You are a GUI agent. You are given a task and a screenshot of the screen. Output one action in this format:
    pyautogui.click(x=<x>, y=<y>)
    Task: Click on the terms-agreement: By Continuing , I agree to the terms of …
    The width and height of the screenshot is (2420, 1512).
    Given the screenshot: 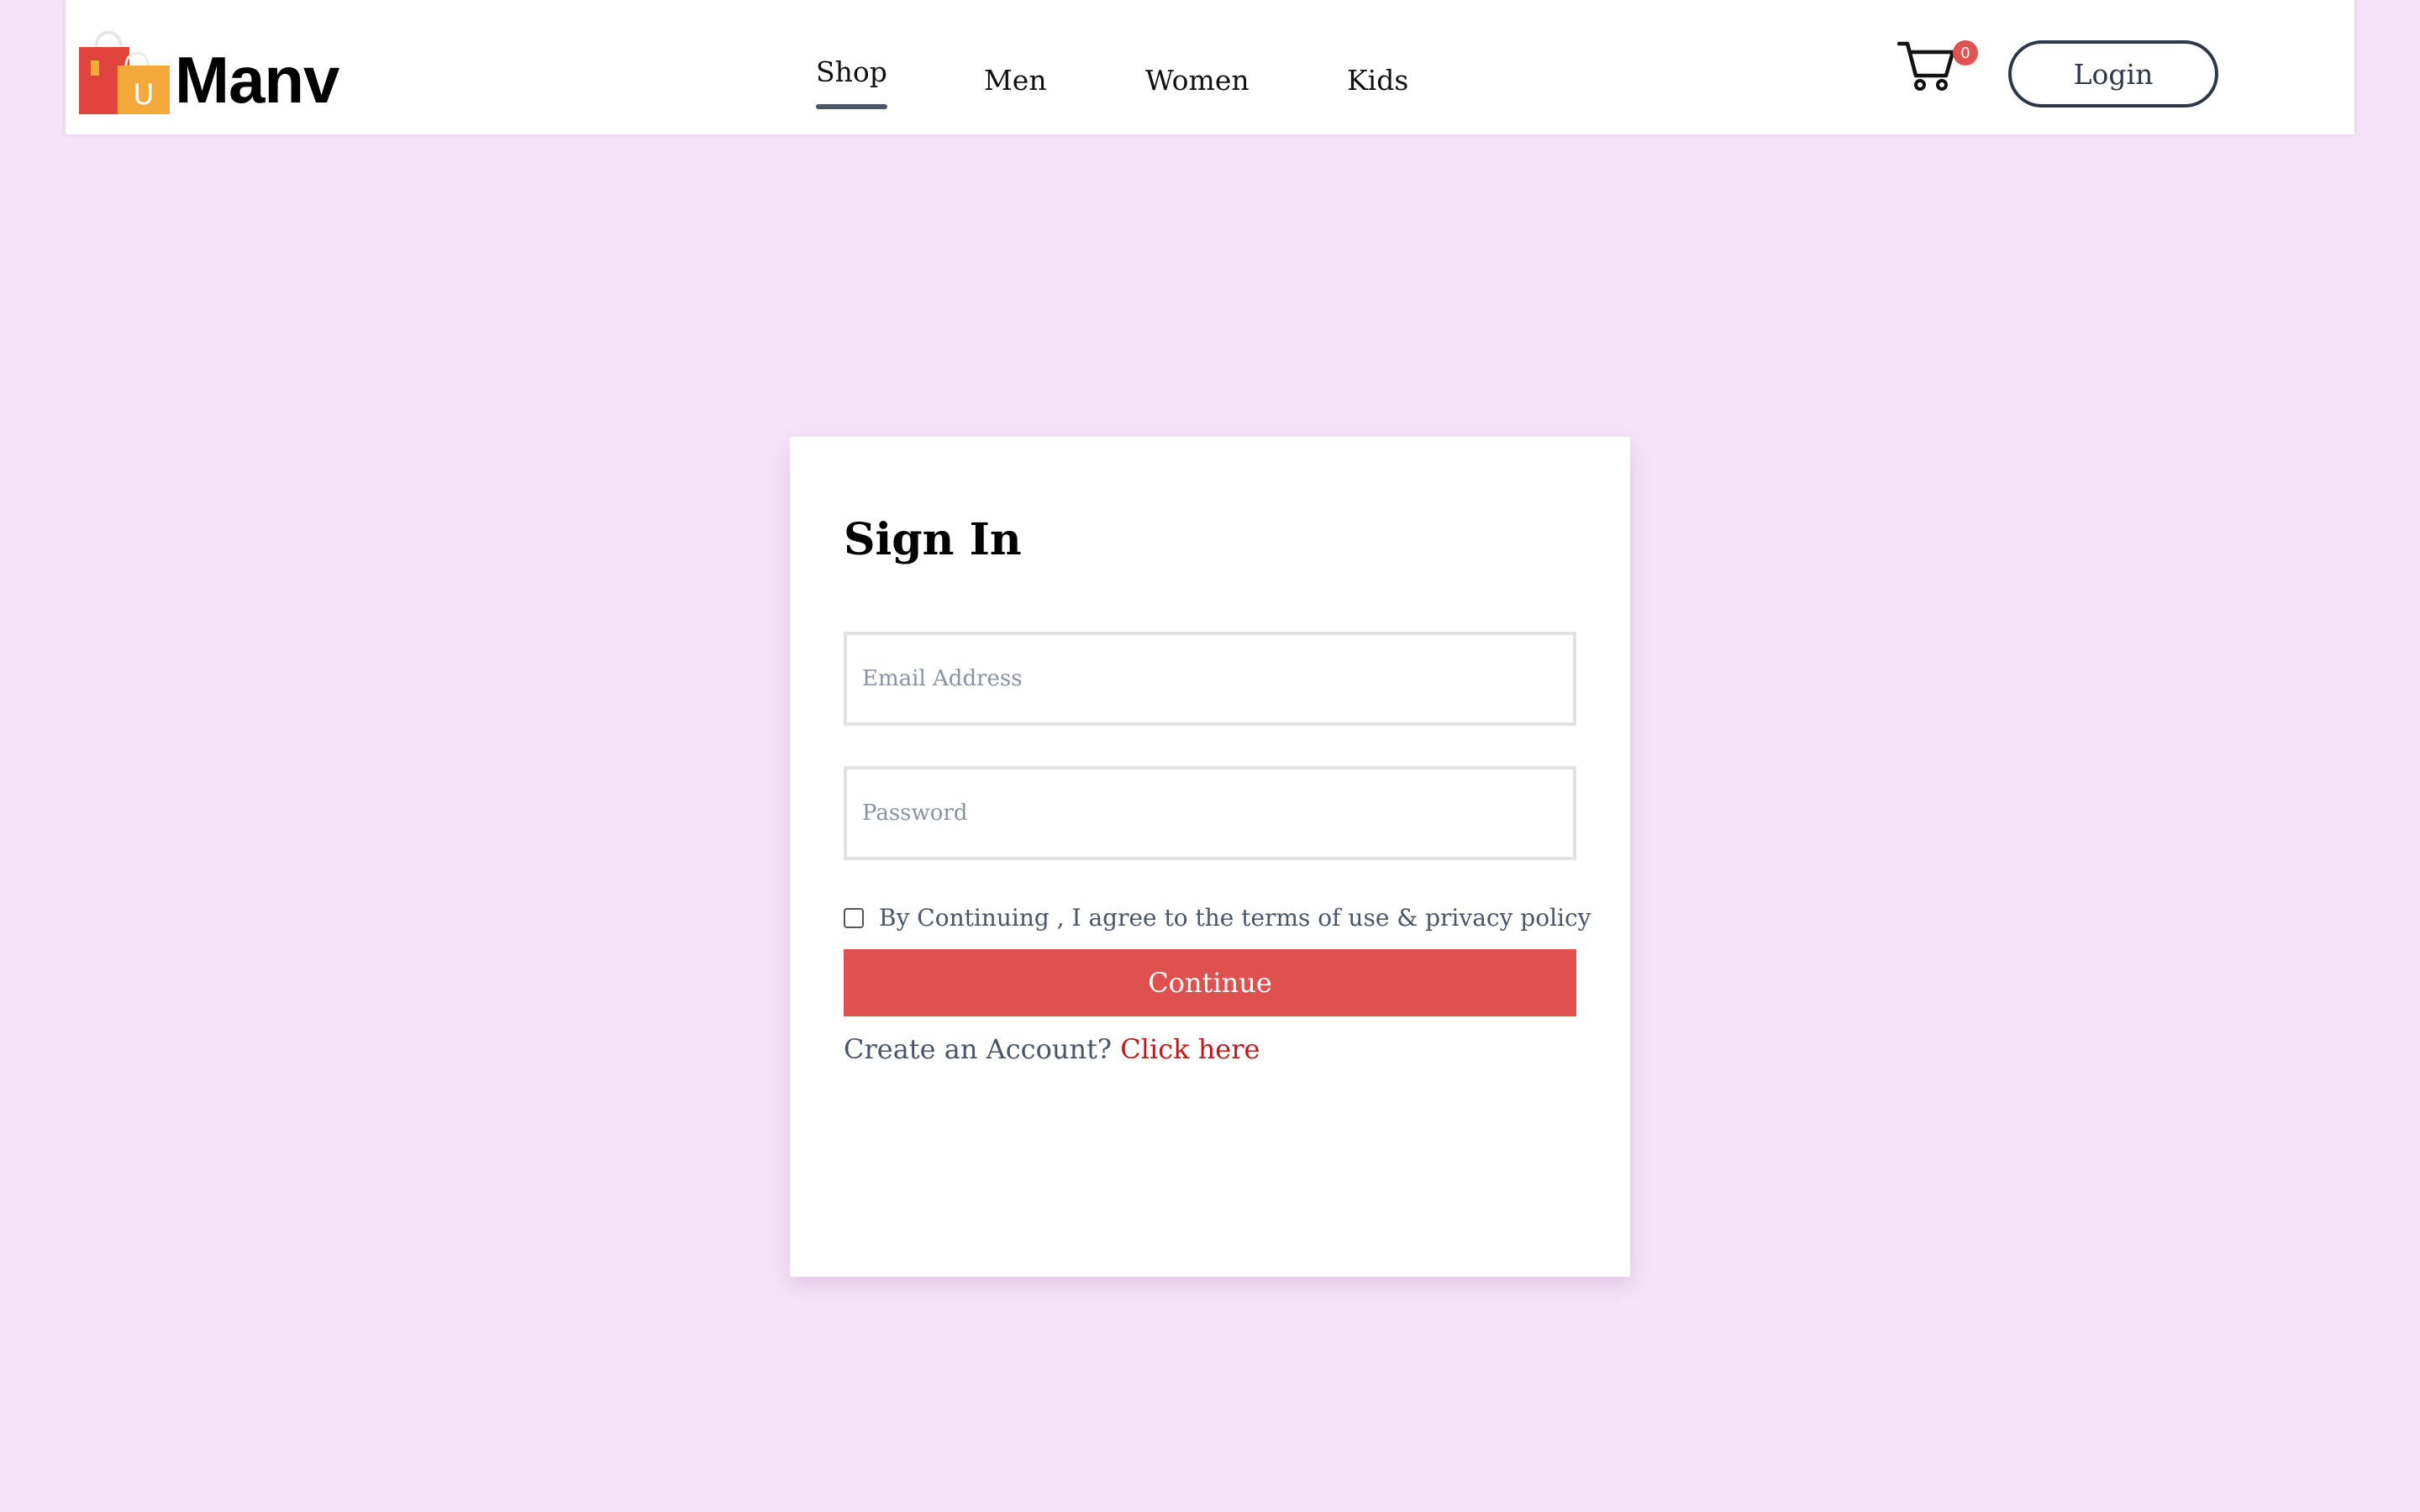 What is the action you would take?
    pyautogui.click(x=1217, y=918)
    